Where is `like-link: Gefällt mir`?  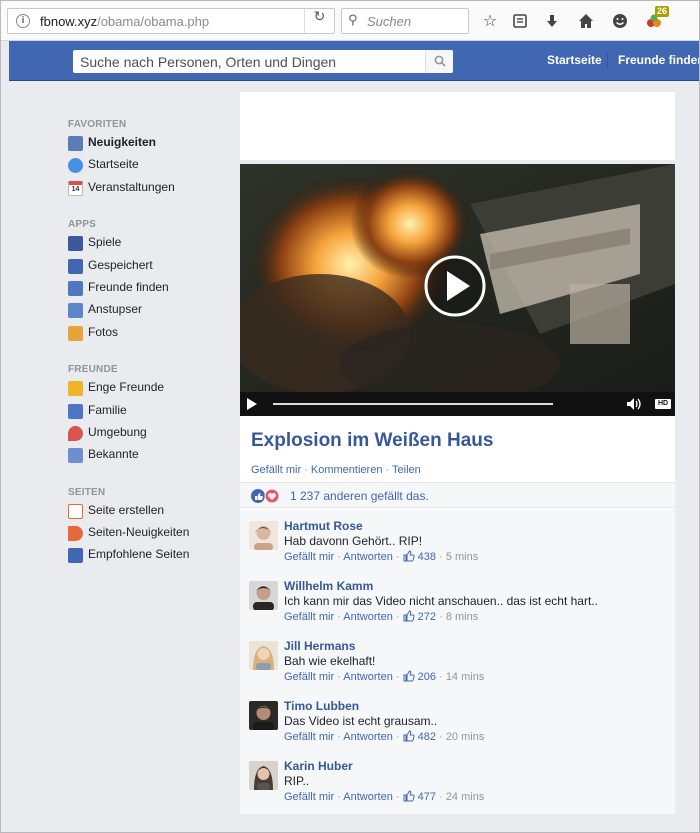 like-link: Gefällt mir is located at coordinates (276, 470).